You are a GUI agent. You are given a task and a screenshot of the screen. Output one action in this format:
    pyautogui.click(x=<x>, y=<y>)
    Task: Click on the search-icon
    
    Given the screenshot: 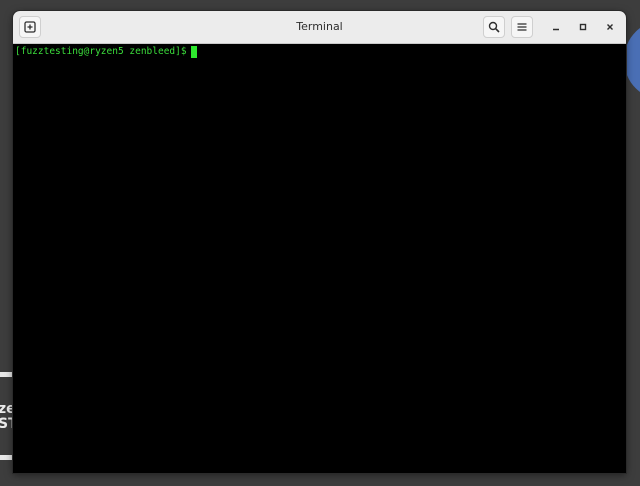 What is the action you would take?
    pyautogui.click(x=494, y=27)
    